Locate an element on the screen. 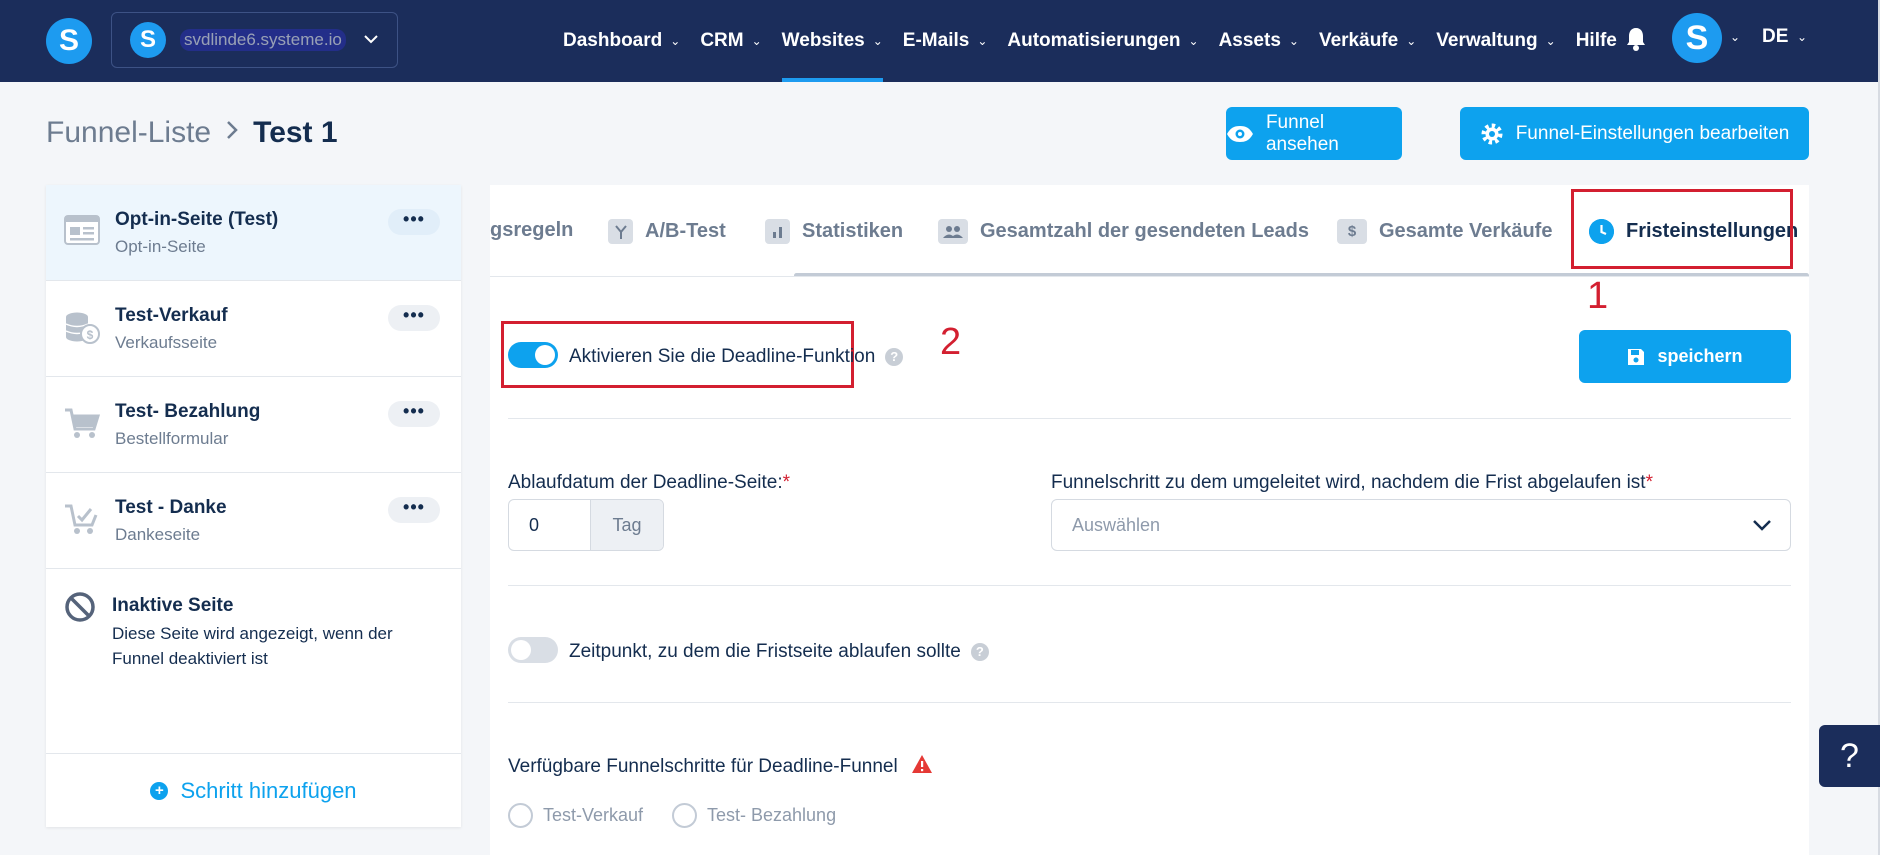  view-funnel-label: Funnel ansehen is located at coordinates (1302, 133).